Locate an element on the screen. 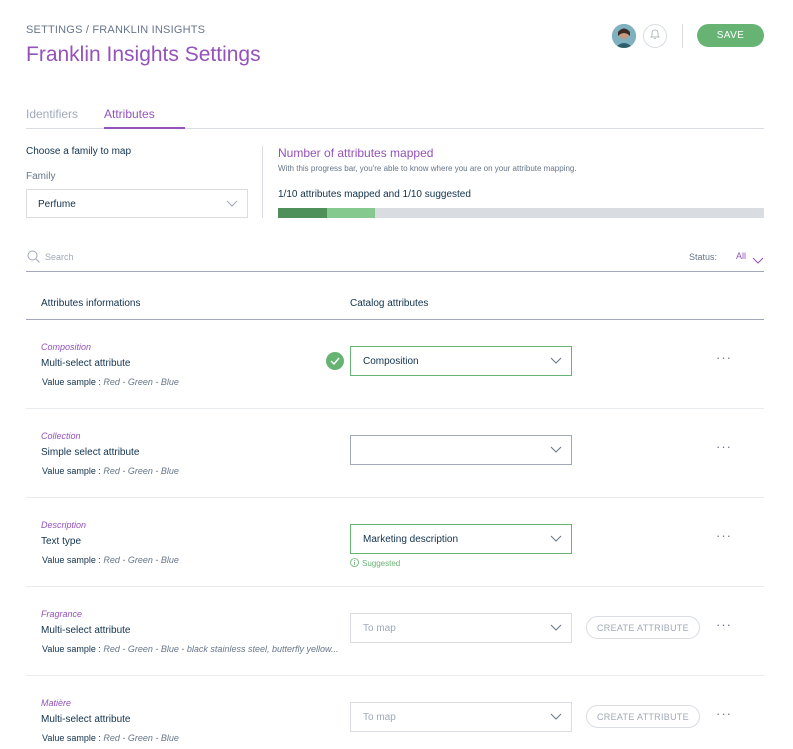 The width and height of the screenshot is (793, 749). breadcrumb: SETTINGS / FRANKLIN INSIGHTS is located at coordinates (116, 30).